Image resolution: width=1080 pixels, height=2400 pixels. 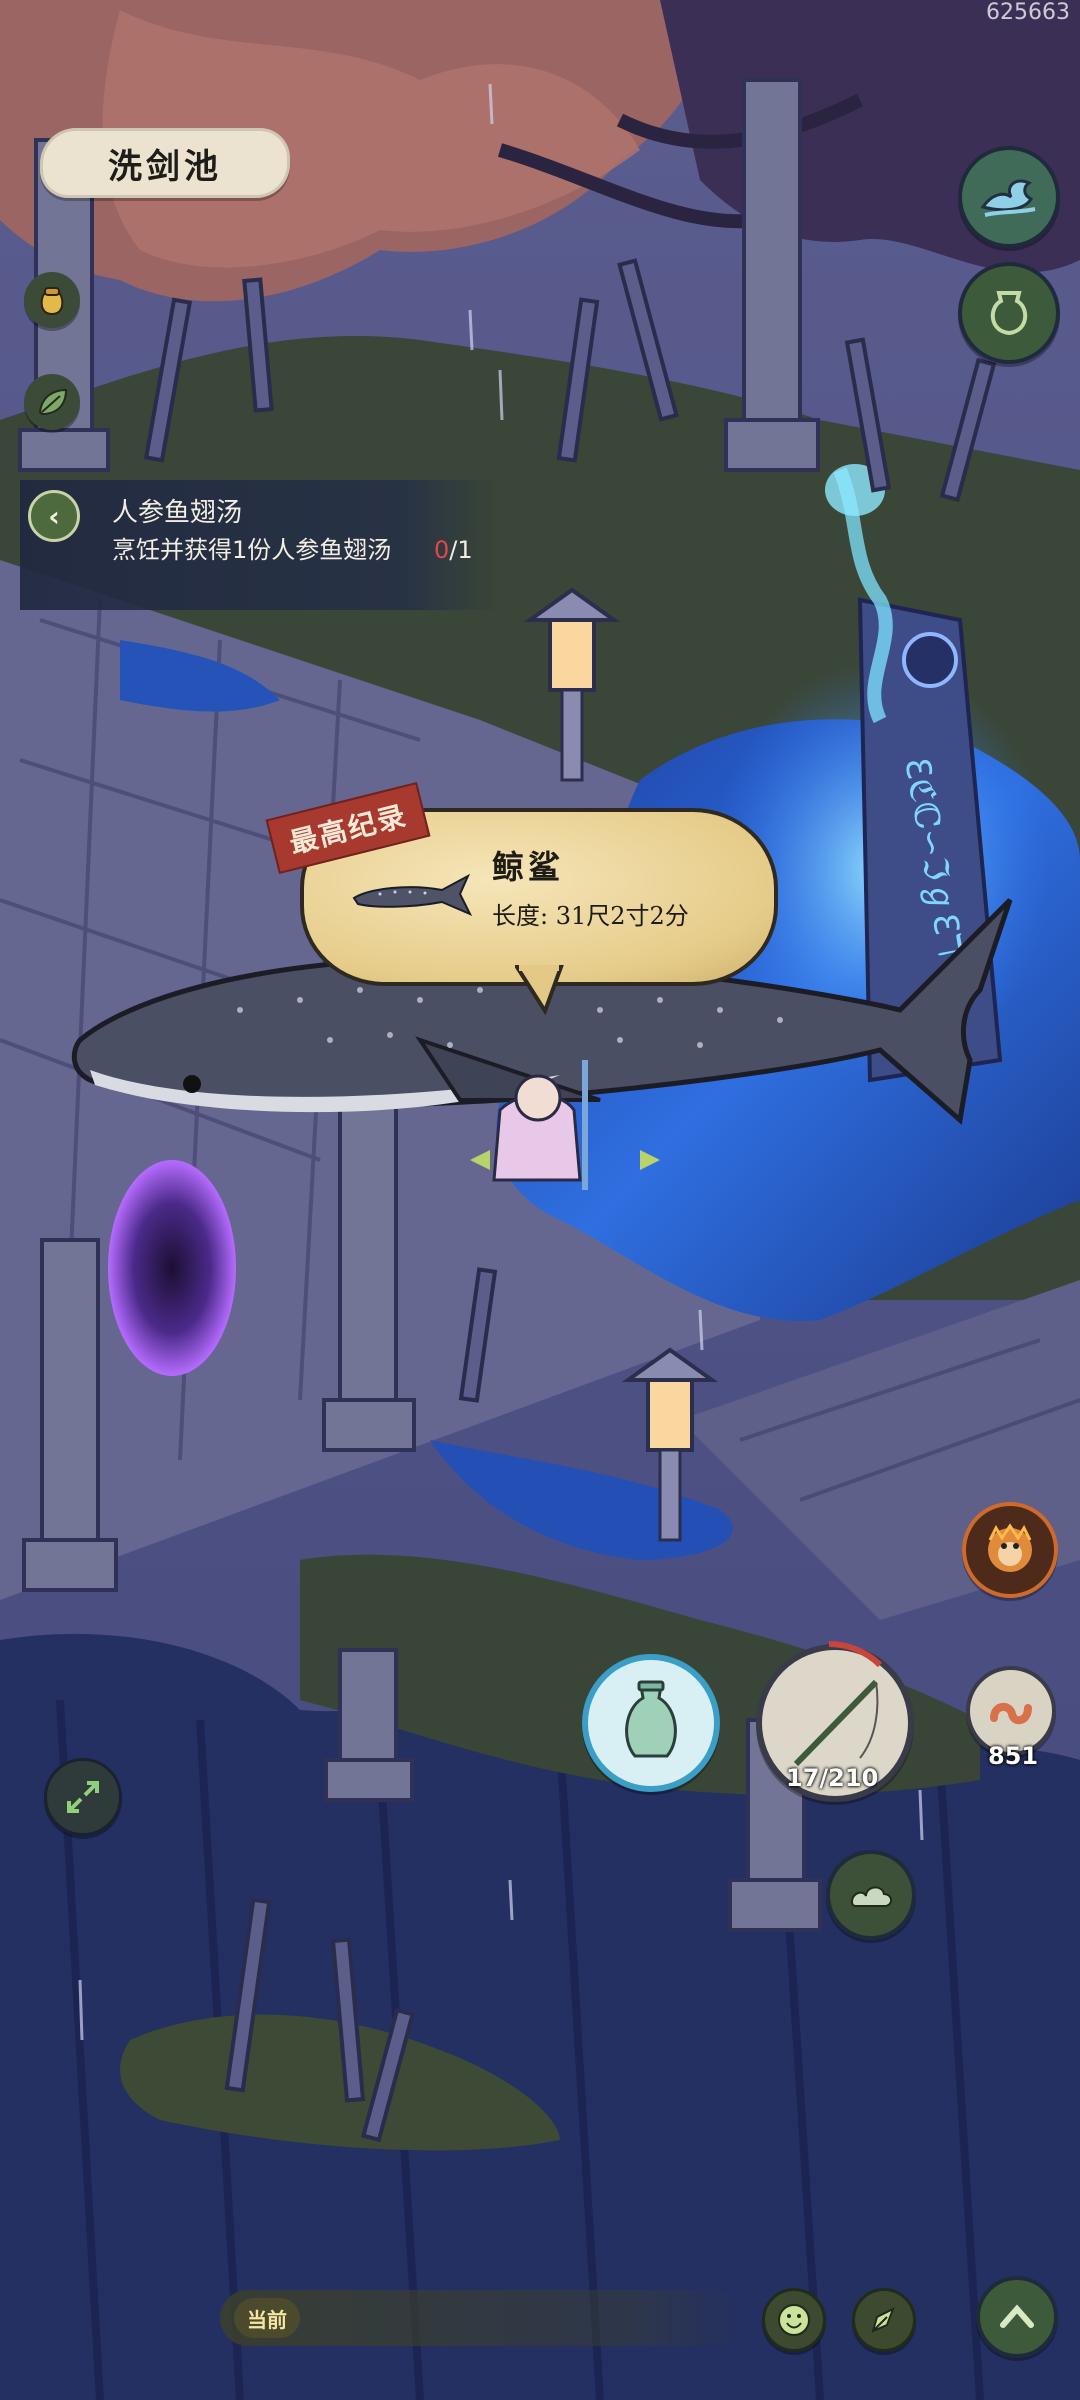 What do you see at coordinates (461, 550) in the screenshot?
I see `quest-progress-total: /1` at bounding box center [461, 550].